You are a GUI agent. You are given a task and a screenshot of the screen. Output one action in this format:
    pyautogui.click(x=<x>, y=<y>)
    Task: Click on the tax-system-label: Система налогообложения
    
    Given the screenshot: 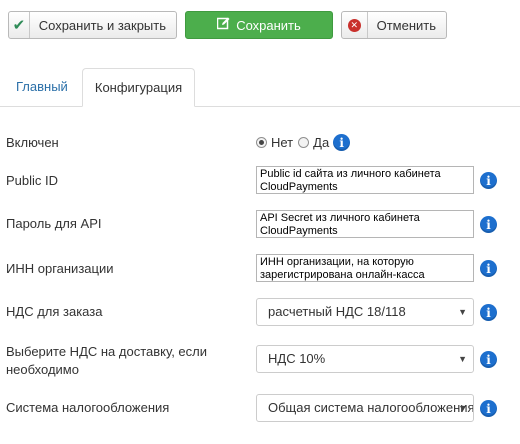 What is the action you would take?
    pyautogui.click(x=88, y=407)
    